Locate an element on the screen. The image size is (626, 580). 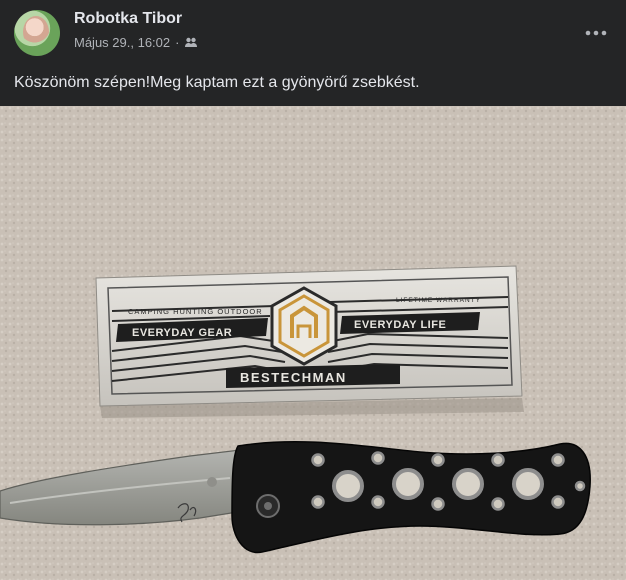
post-timestamp: Május 29., 16:02 is located at coordinates (122, 42).